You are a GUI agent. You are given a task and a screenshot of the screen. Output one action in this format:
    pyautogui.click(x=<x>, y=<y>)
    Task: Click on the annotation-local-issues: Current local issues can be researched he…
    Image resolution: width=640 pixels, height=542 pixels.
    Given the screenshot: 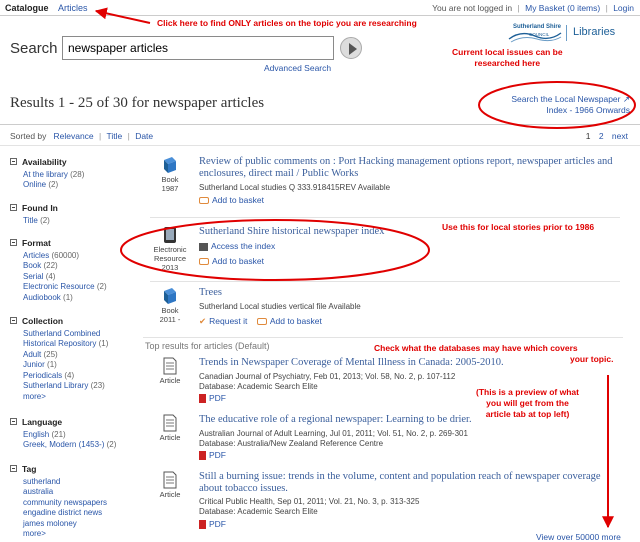 What is the action you would take?
    pyautogui.click(x=507, y=57)
    